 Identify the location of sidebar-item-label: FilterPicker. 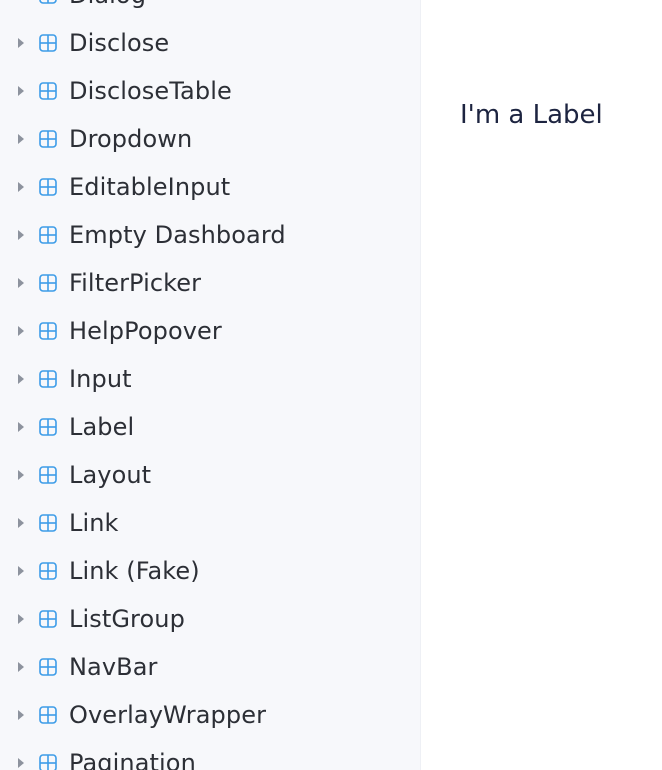
(135, 283).